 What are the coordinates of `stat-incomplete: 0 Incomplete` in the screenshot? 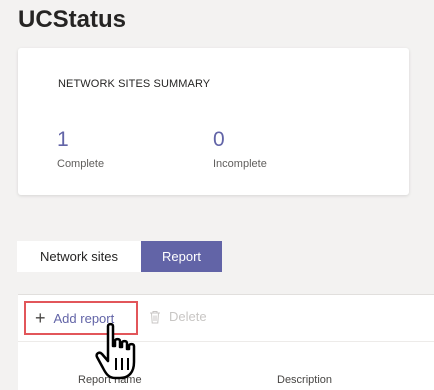 It's located at (240, 149).